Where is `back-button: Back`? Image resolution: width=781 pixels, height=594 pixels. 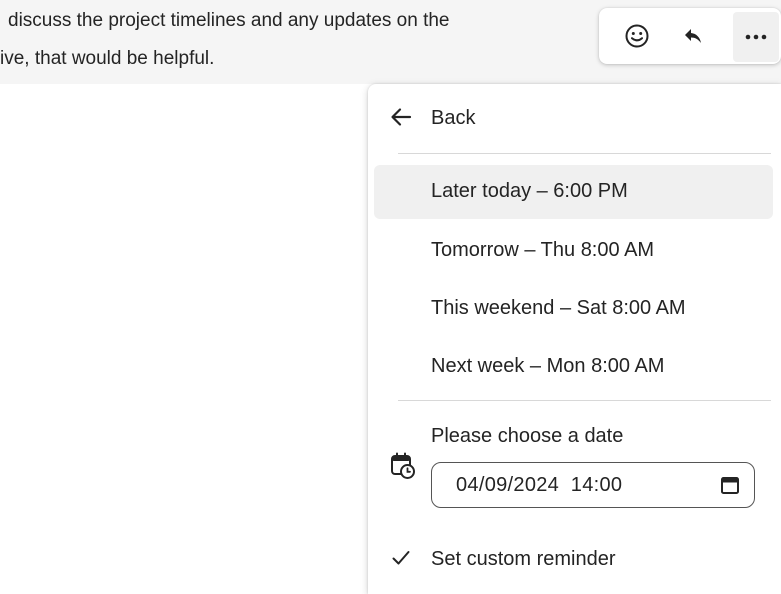 back-button: Back is located at coordinates (574, 118).